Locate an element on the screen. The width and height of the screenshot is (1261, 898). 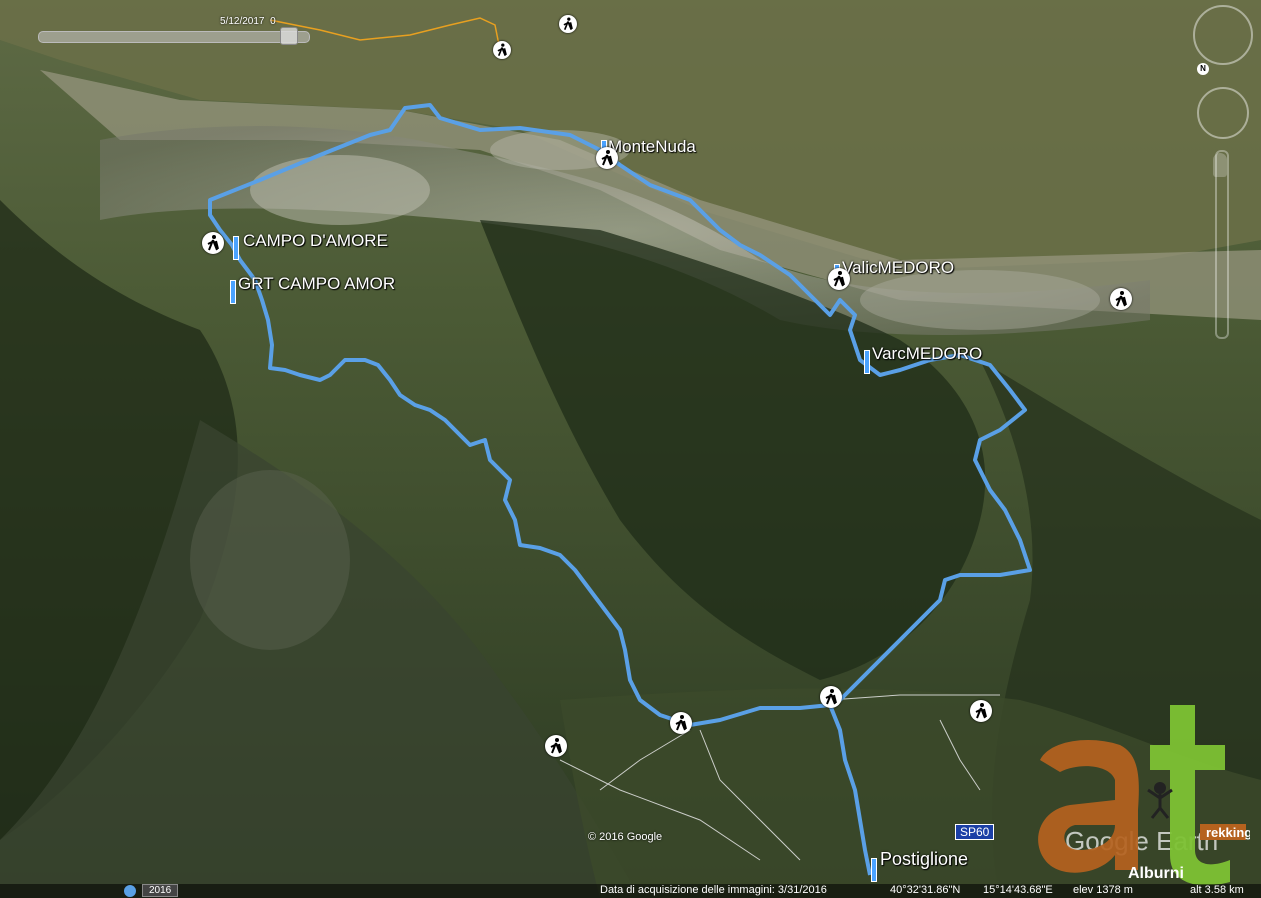
compass-north-icon: N is located at coordinates (1203, 69).